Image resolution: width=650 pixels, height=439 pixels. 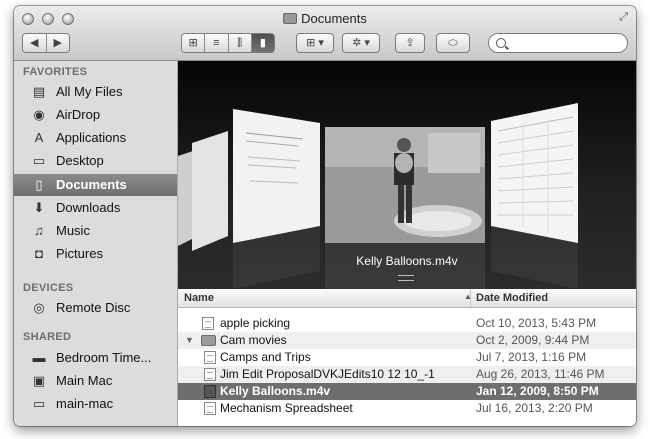 I want to click on toolbar: Documents ⤢ ◀ ▶ ⊞ ≡ ⫼ ▮ ⊞ ▾ ✲ ▾ ⇪ ⬭, so click(x=325, y=33).